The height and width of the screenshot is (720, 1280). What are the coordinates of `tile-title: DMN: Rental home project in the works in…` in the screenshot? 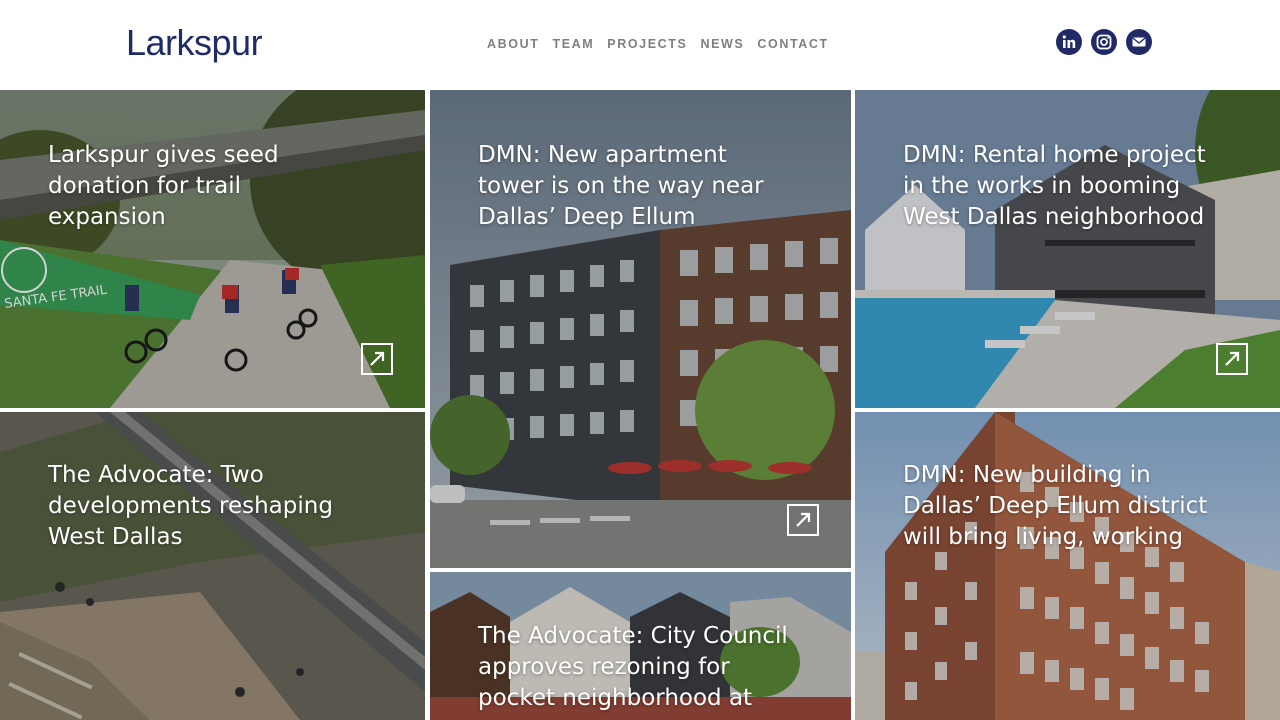 It's located at (1061, 186).